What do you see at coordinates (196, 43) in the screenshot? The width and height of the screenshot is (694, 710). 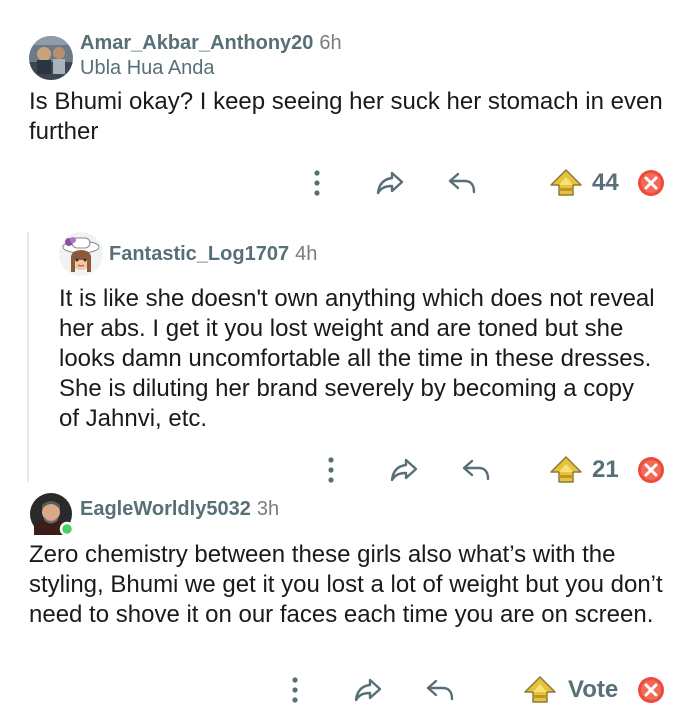 I see `author-name: Amar_Akbar_Anthony20` at bounding box center [196, 43].